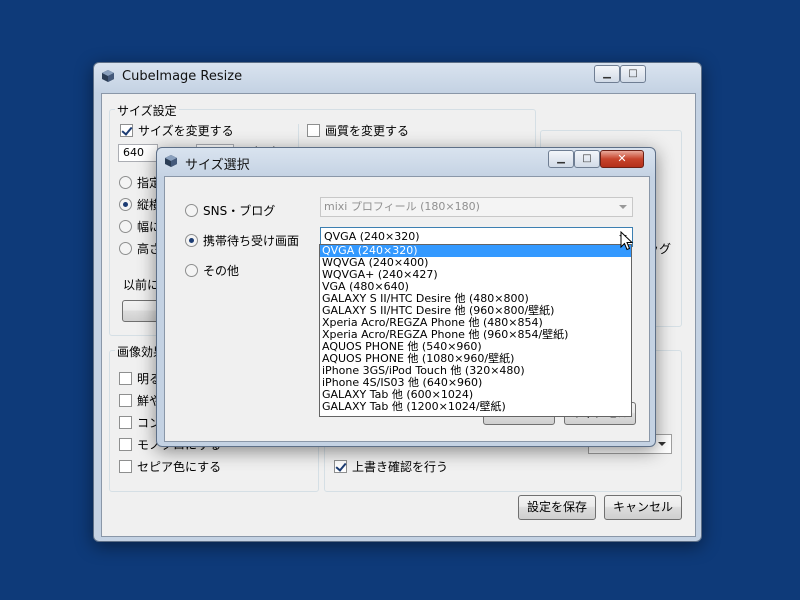 This screenshot has height=600, width=800. What do you see at coordinates (179, 467) in the screenshot?
I see `effect-sepia-label: セピア色にする` at bounding box center [179, 467].